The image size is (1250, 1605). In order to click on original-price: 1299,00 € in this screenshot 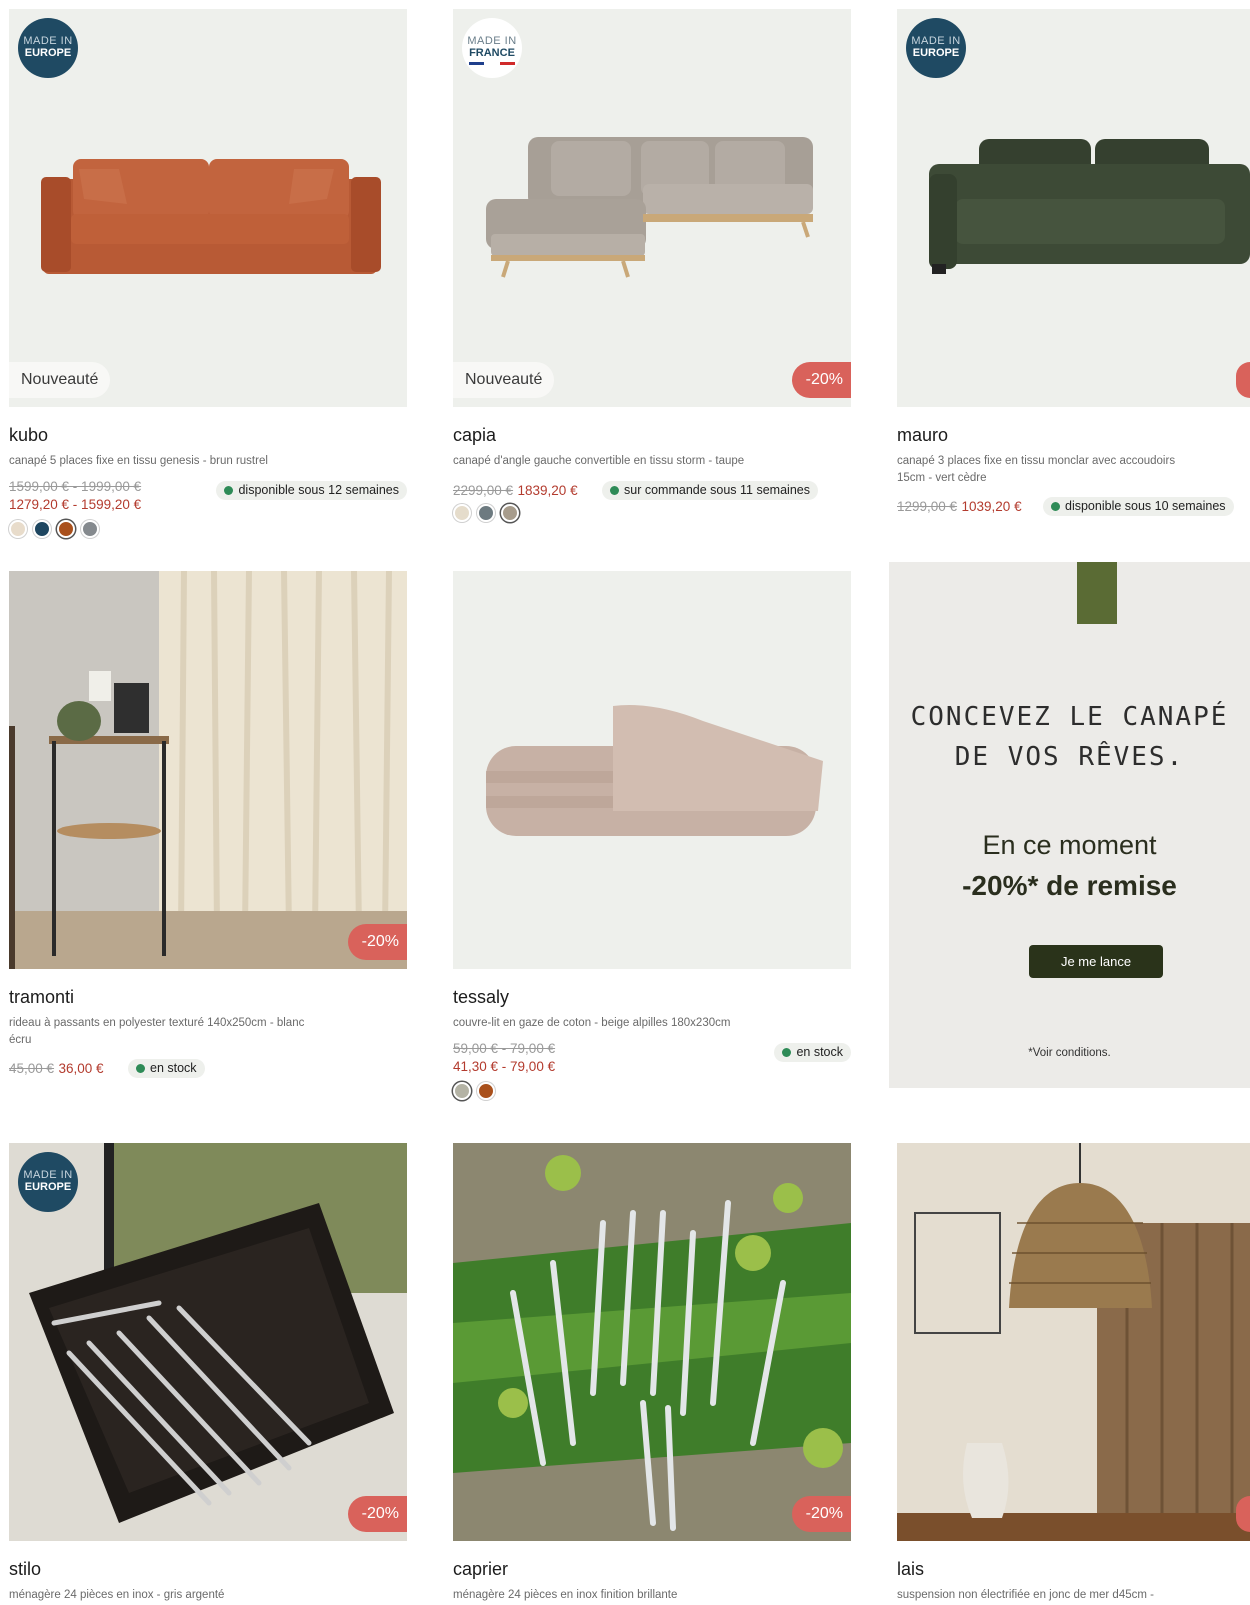, I will do `click(927, 506)`.